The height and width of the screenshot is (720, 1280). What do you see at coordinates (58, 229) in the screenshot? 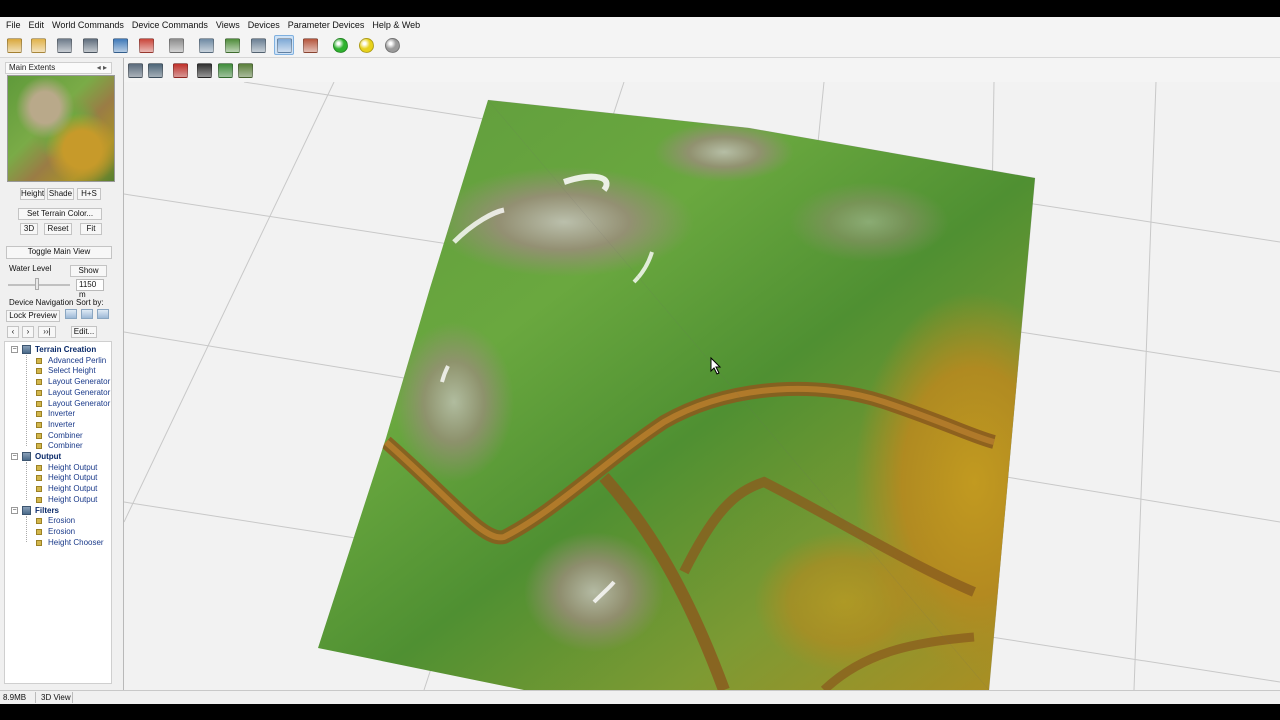
I see `reset-view-button: Reset` at bounding box center [58, 229].